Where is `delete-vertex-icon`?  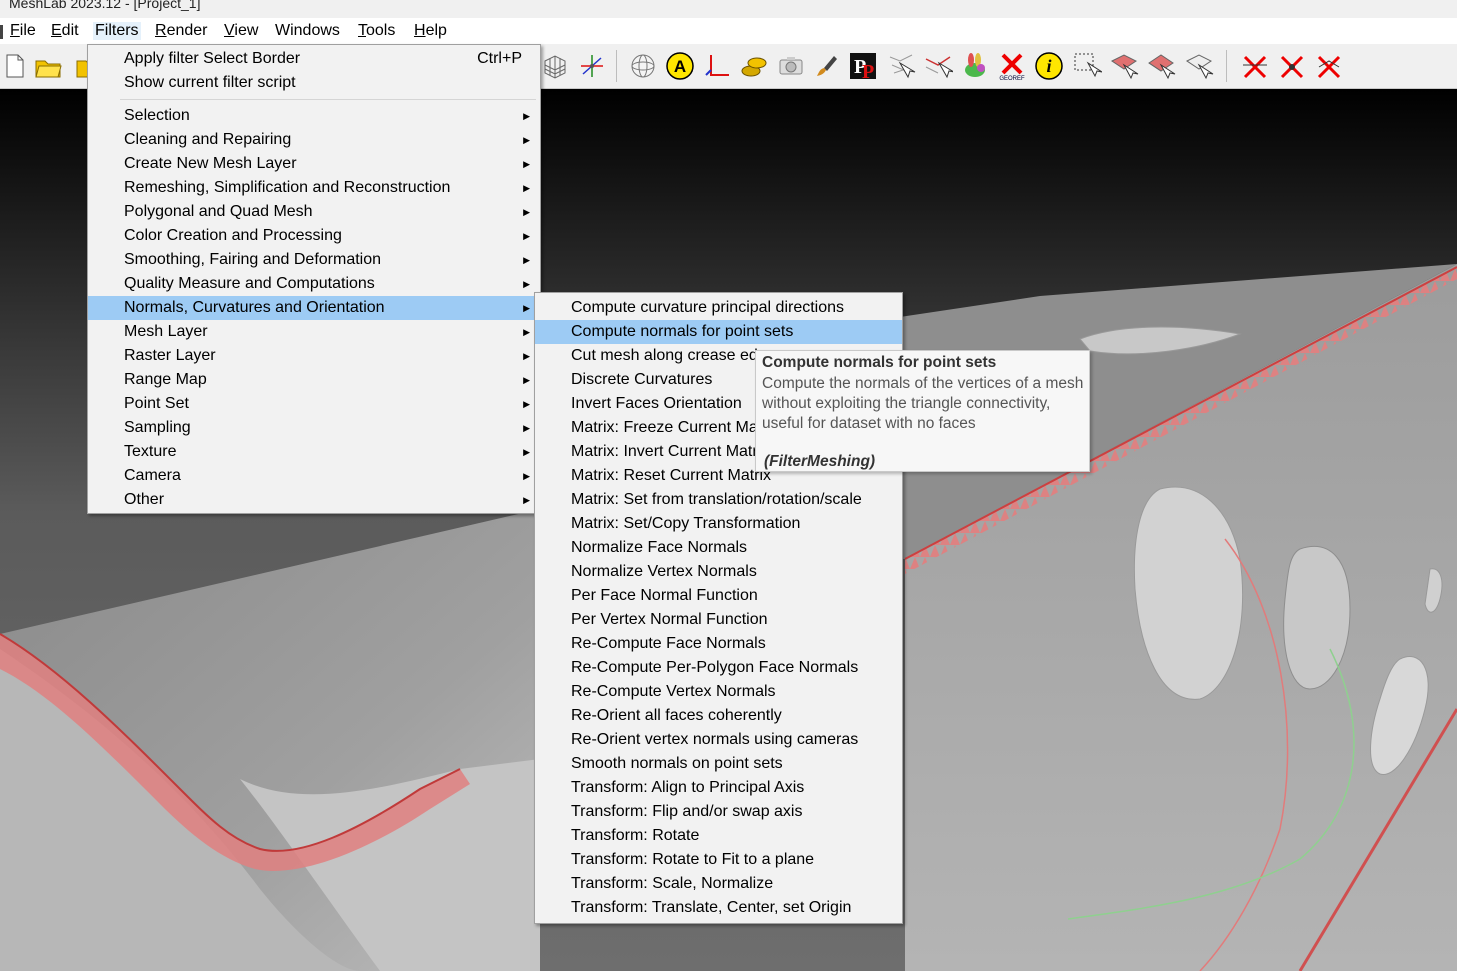 delete-vertex-icon is located at coordinates (1292, 66).